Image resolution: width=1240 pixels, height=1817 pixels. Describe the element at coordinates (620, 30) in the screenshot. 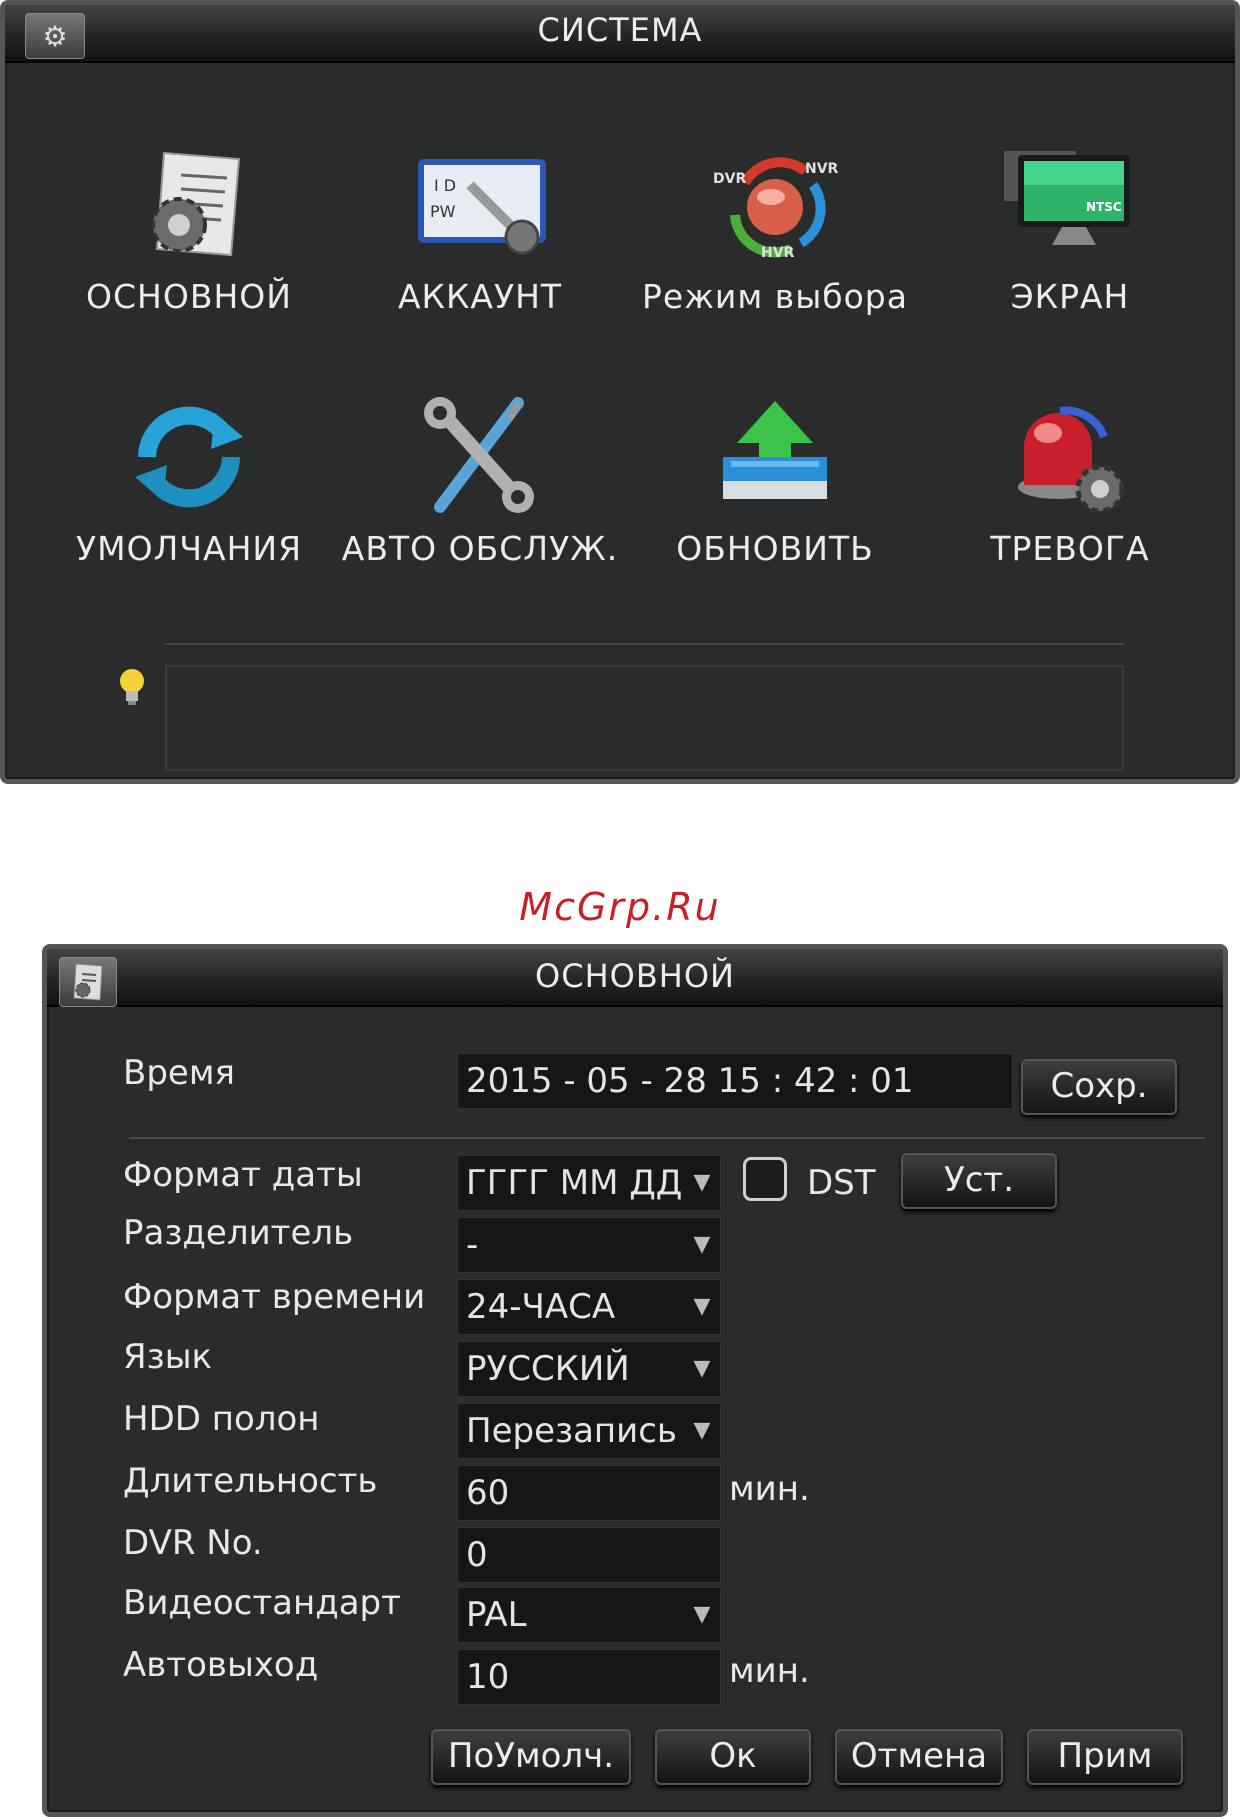

I see `system-title: СИСТЕМА` at that location.